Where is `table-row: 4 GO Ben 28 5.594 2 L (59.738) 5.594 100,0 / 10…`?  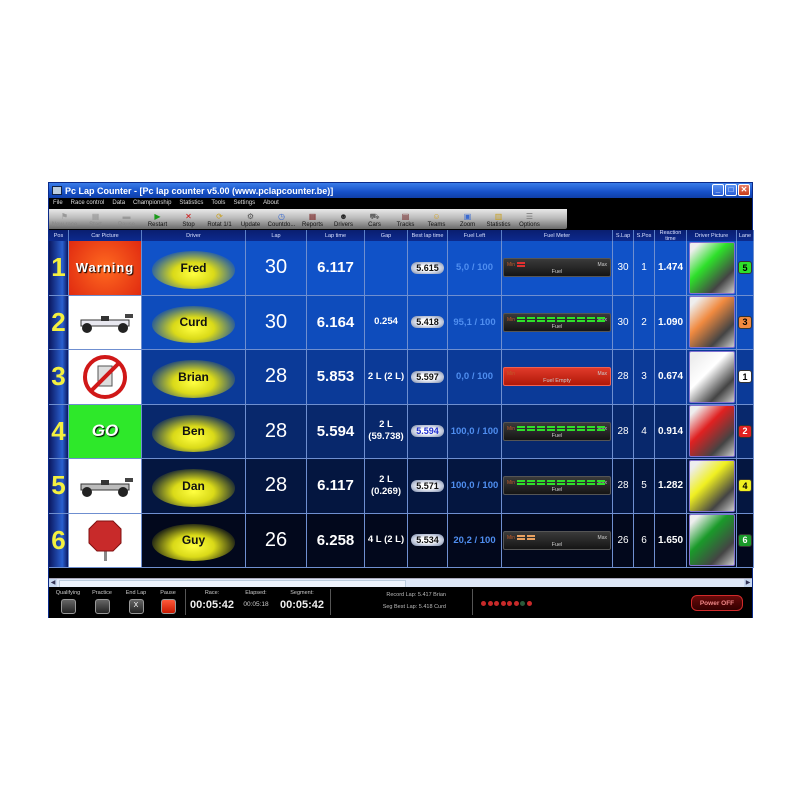
table-row: 4 GO Ben 28 5.594 2 L (59.738) 5.594 100,0 / 10… is located at coordinates (401, 431).